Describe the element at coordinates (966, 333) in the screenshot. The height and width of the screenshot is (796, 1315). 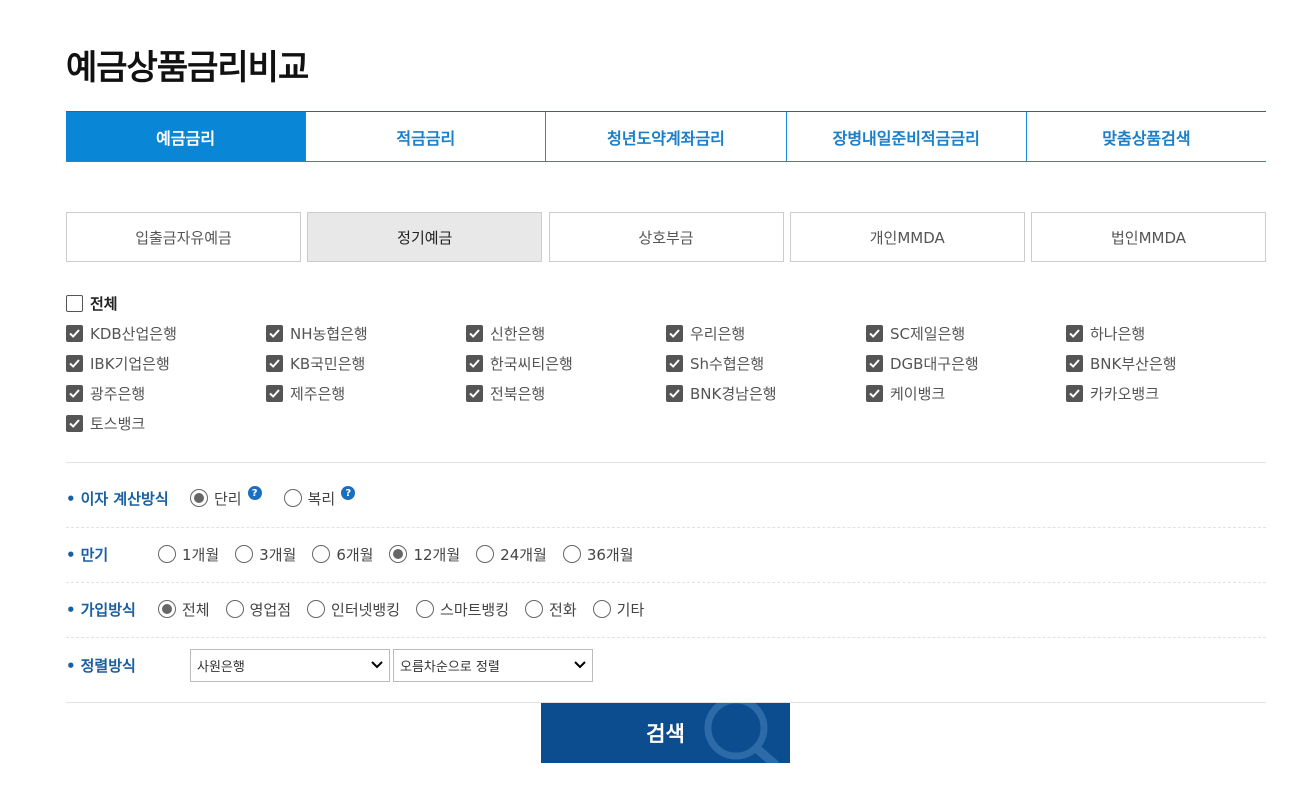
I see `bank-checkbox-item: SC제일은행` at that location.